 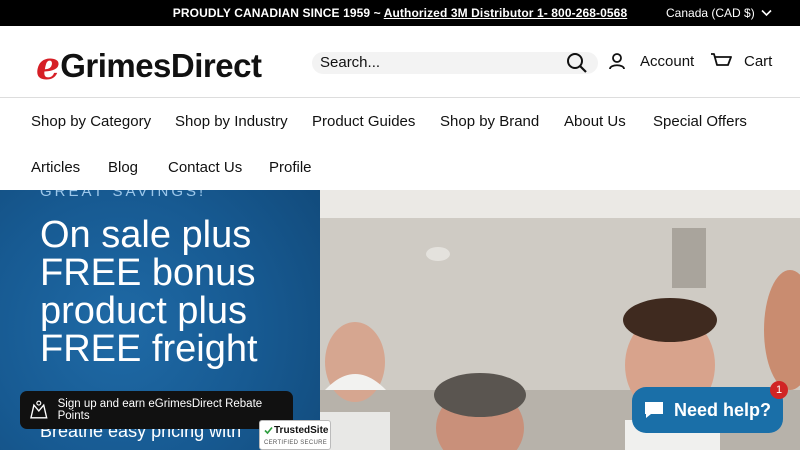 I want to click on chat-notification-badge: 1, so click(x=779, y=390).